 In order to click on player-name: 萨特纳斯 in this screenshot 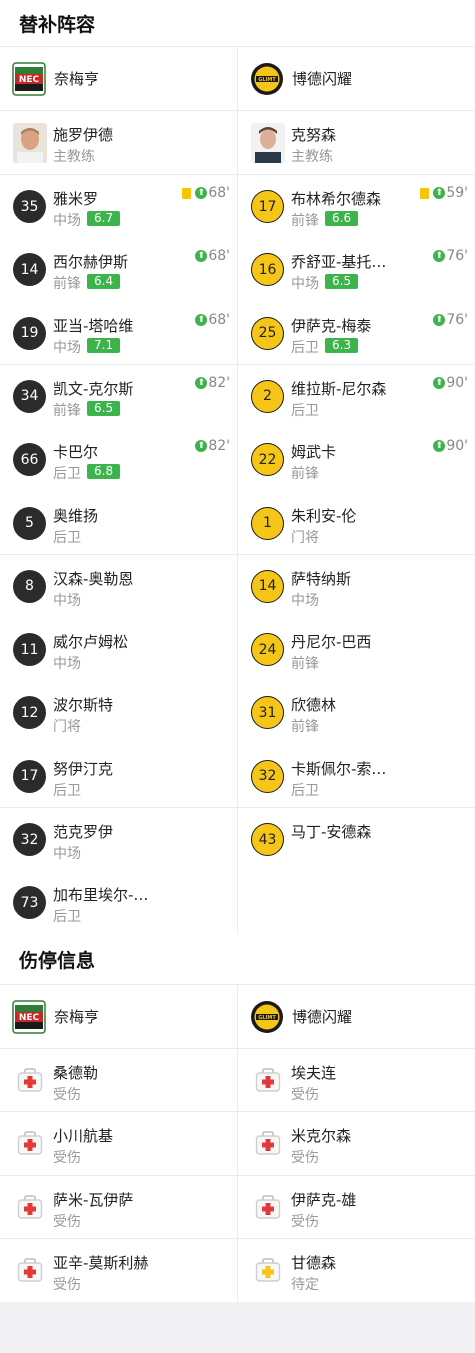, I will do `click(321, 578)`.